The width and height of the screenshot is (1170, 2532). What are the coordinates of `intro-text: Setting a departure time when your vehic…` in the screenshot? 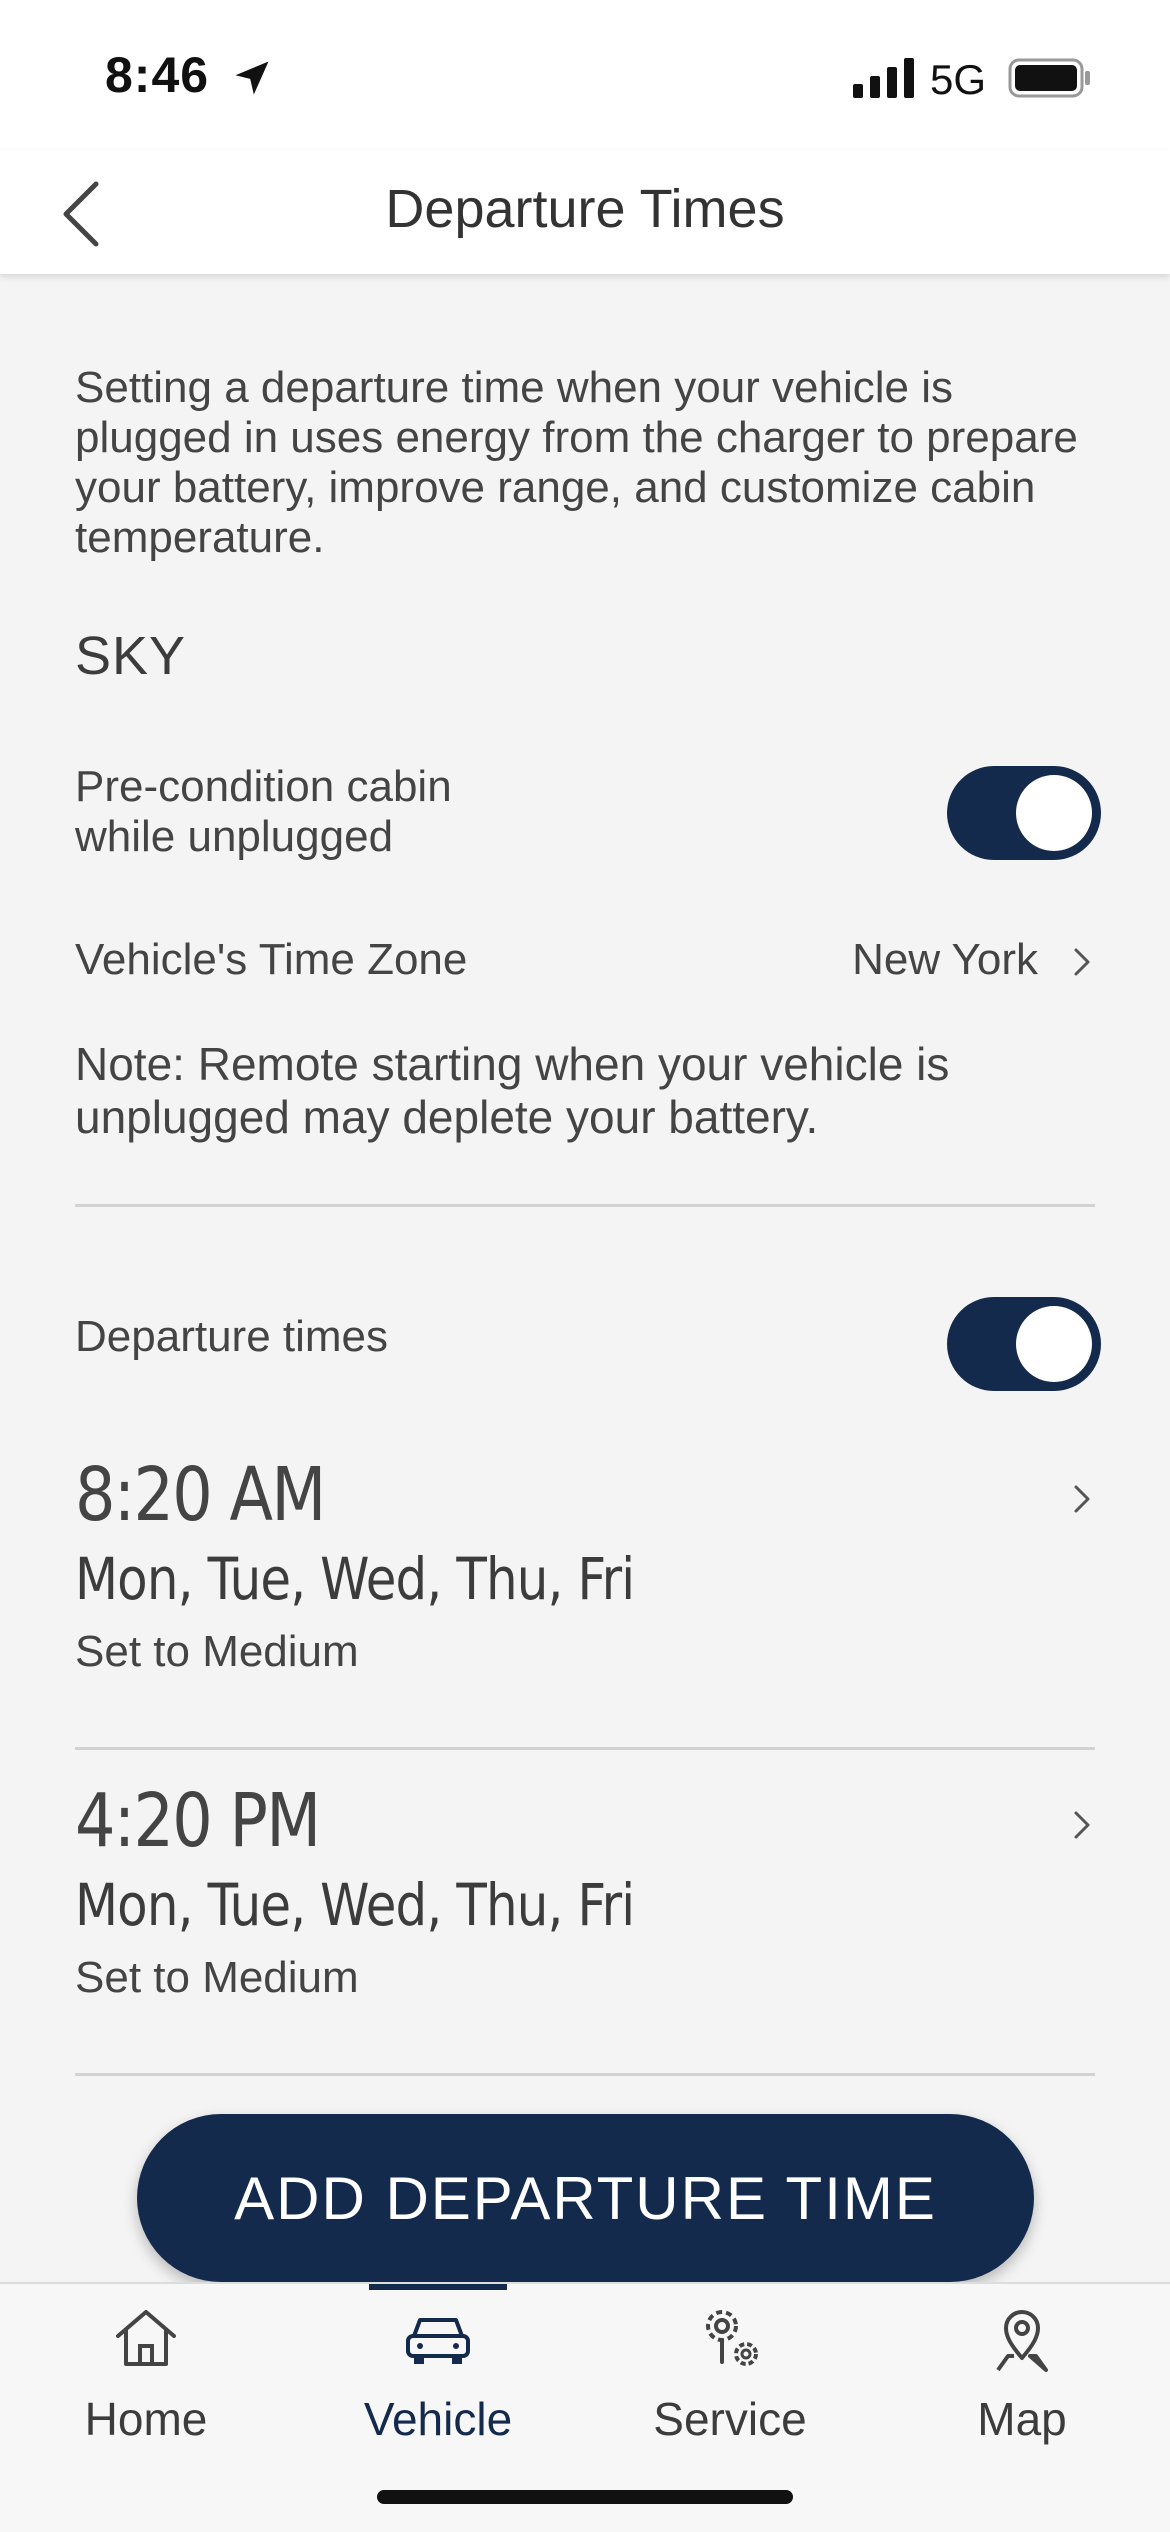 It's located at (576, 462).